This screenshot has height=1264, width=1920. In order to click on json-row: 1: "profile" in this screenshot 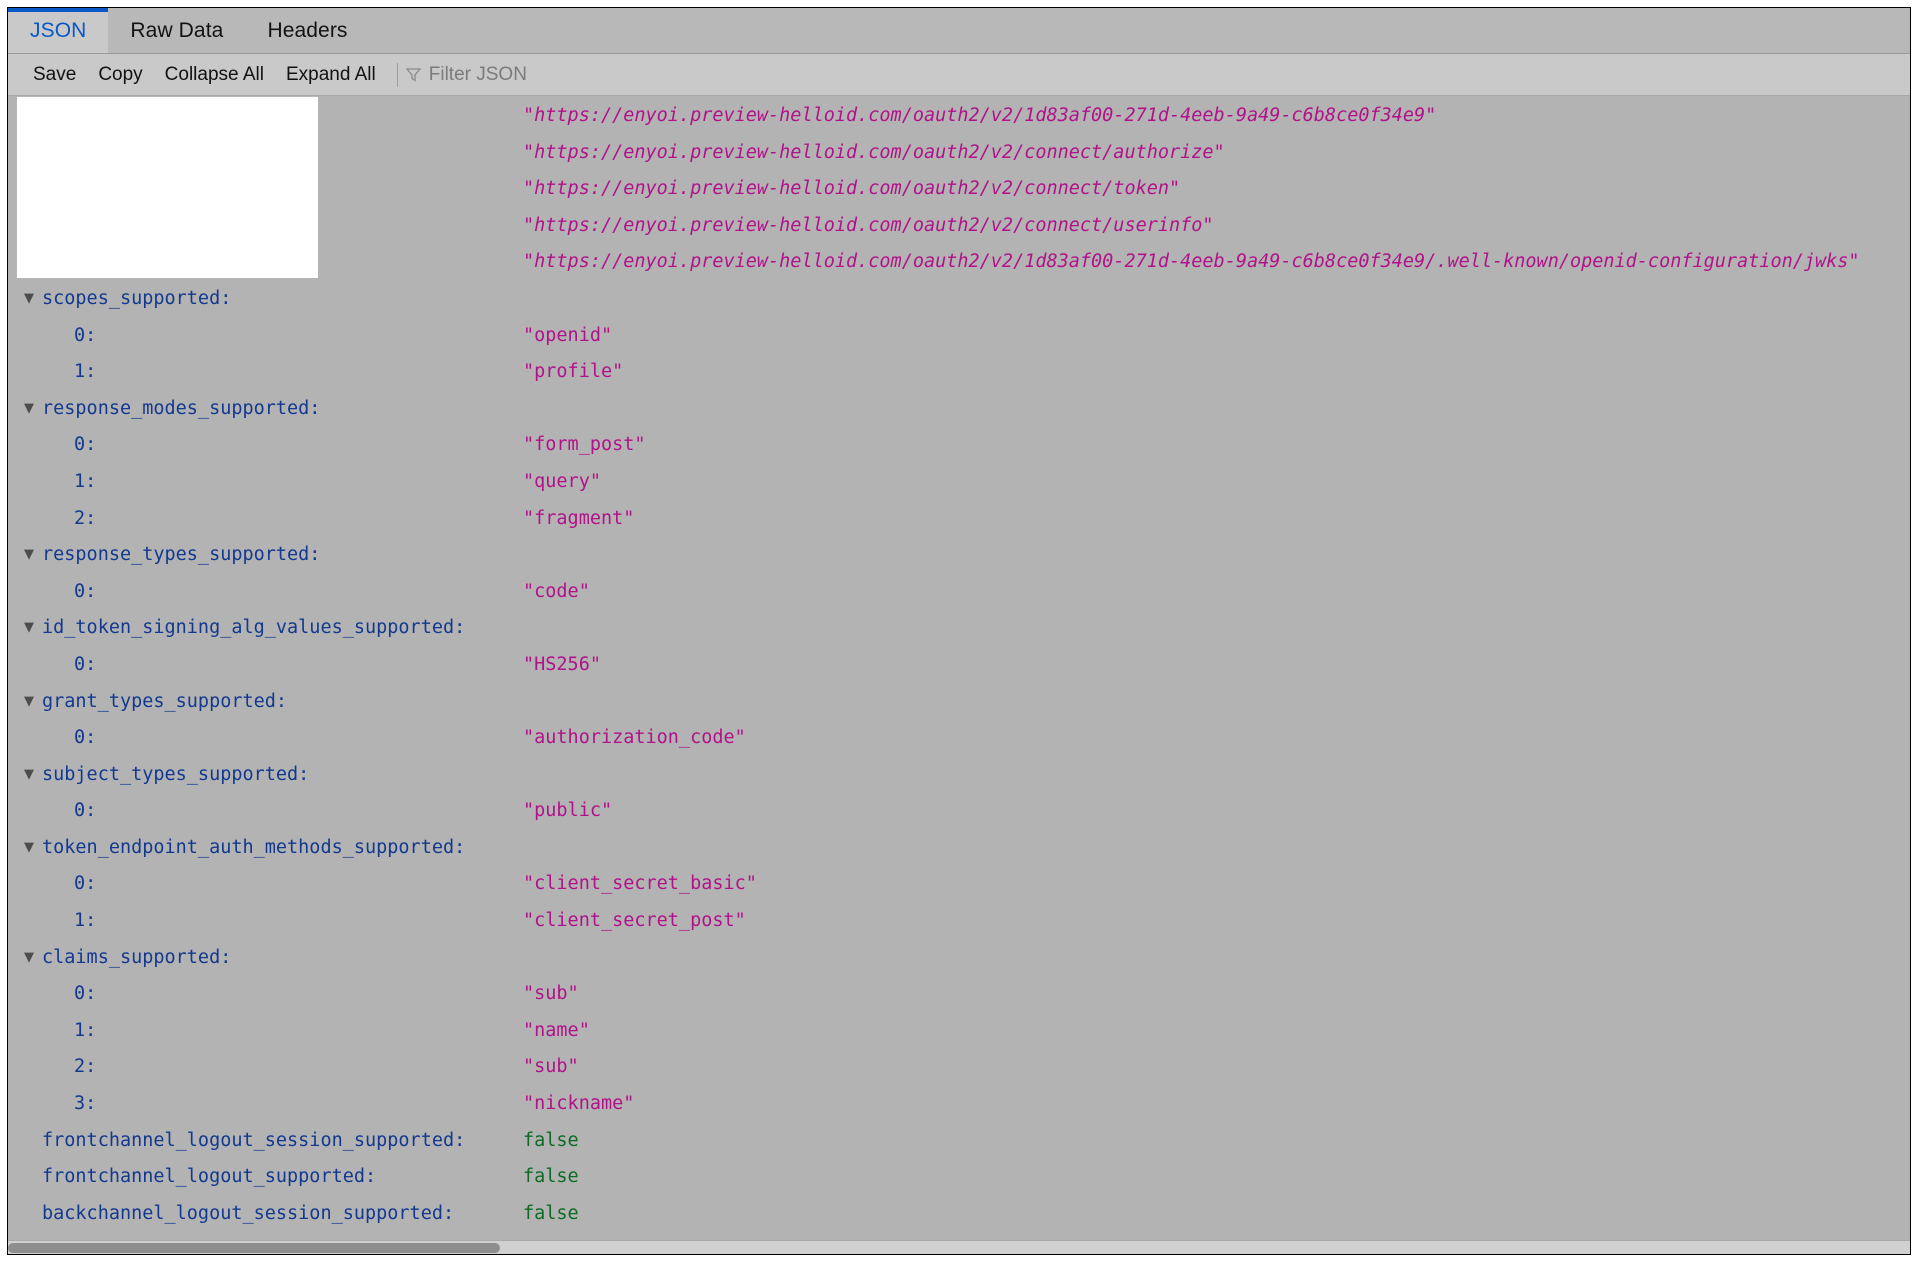, I will do `click(959, 372)`.